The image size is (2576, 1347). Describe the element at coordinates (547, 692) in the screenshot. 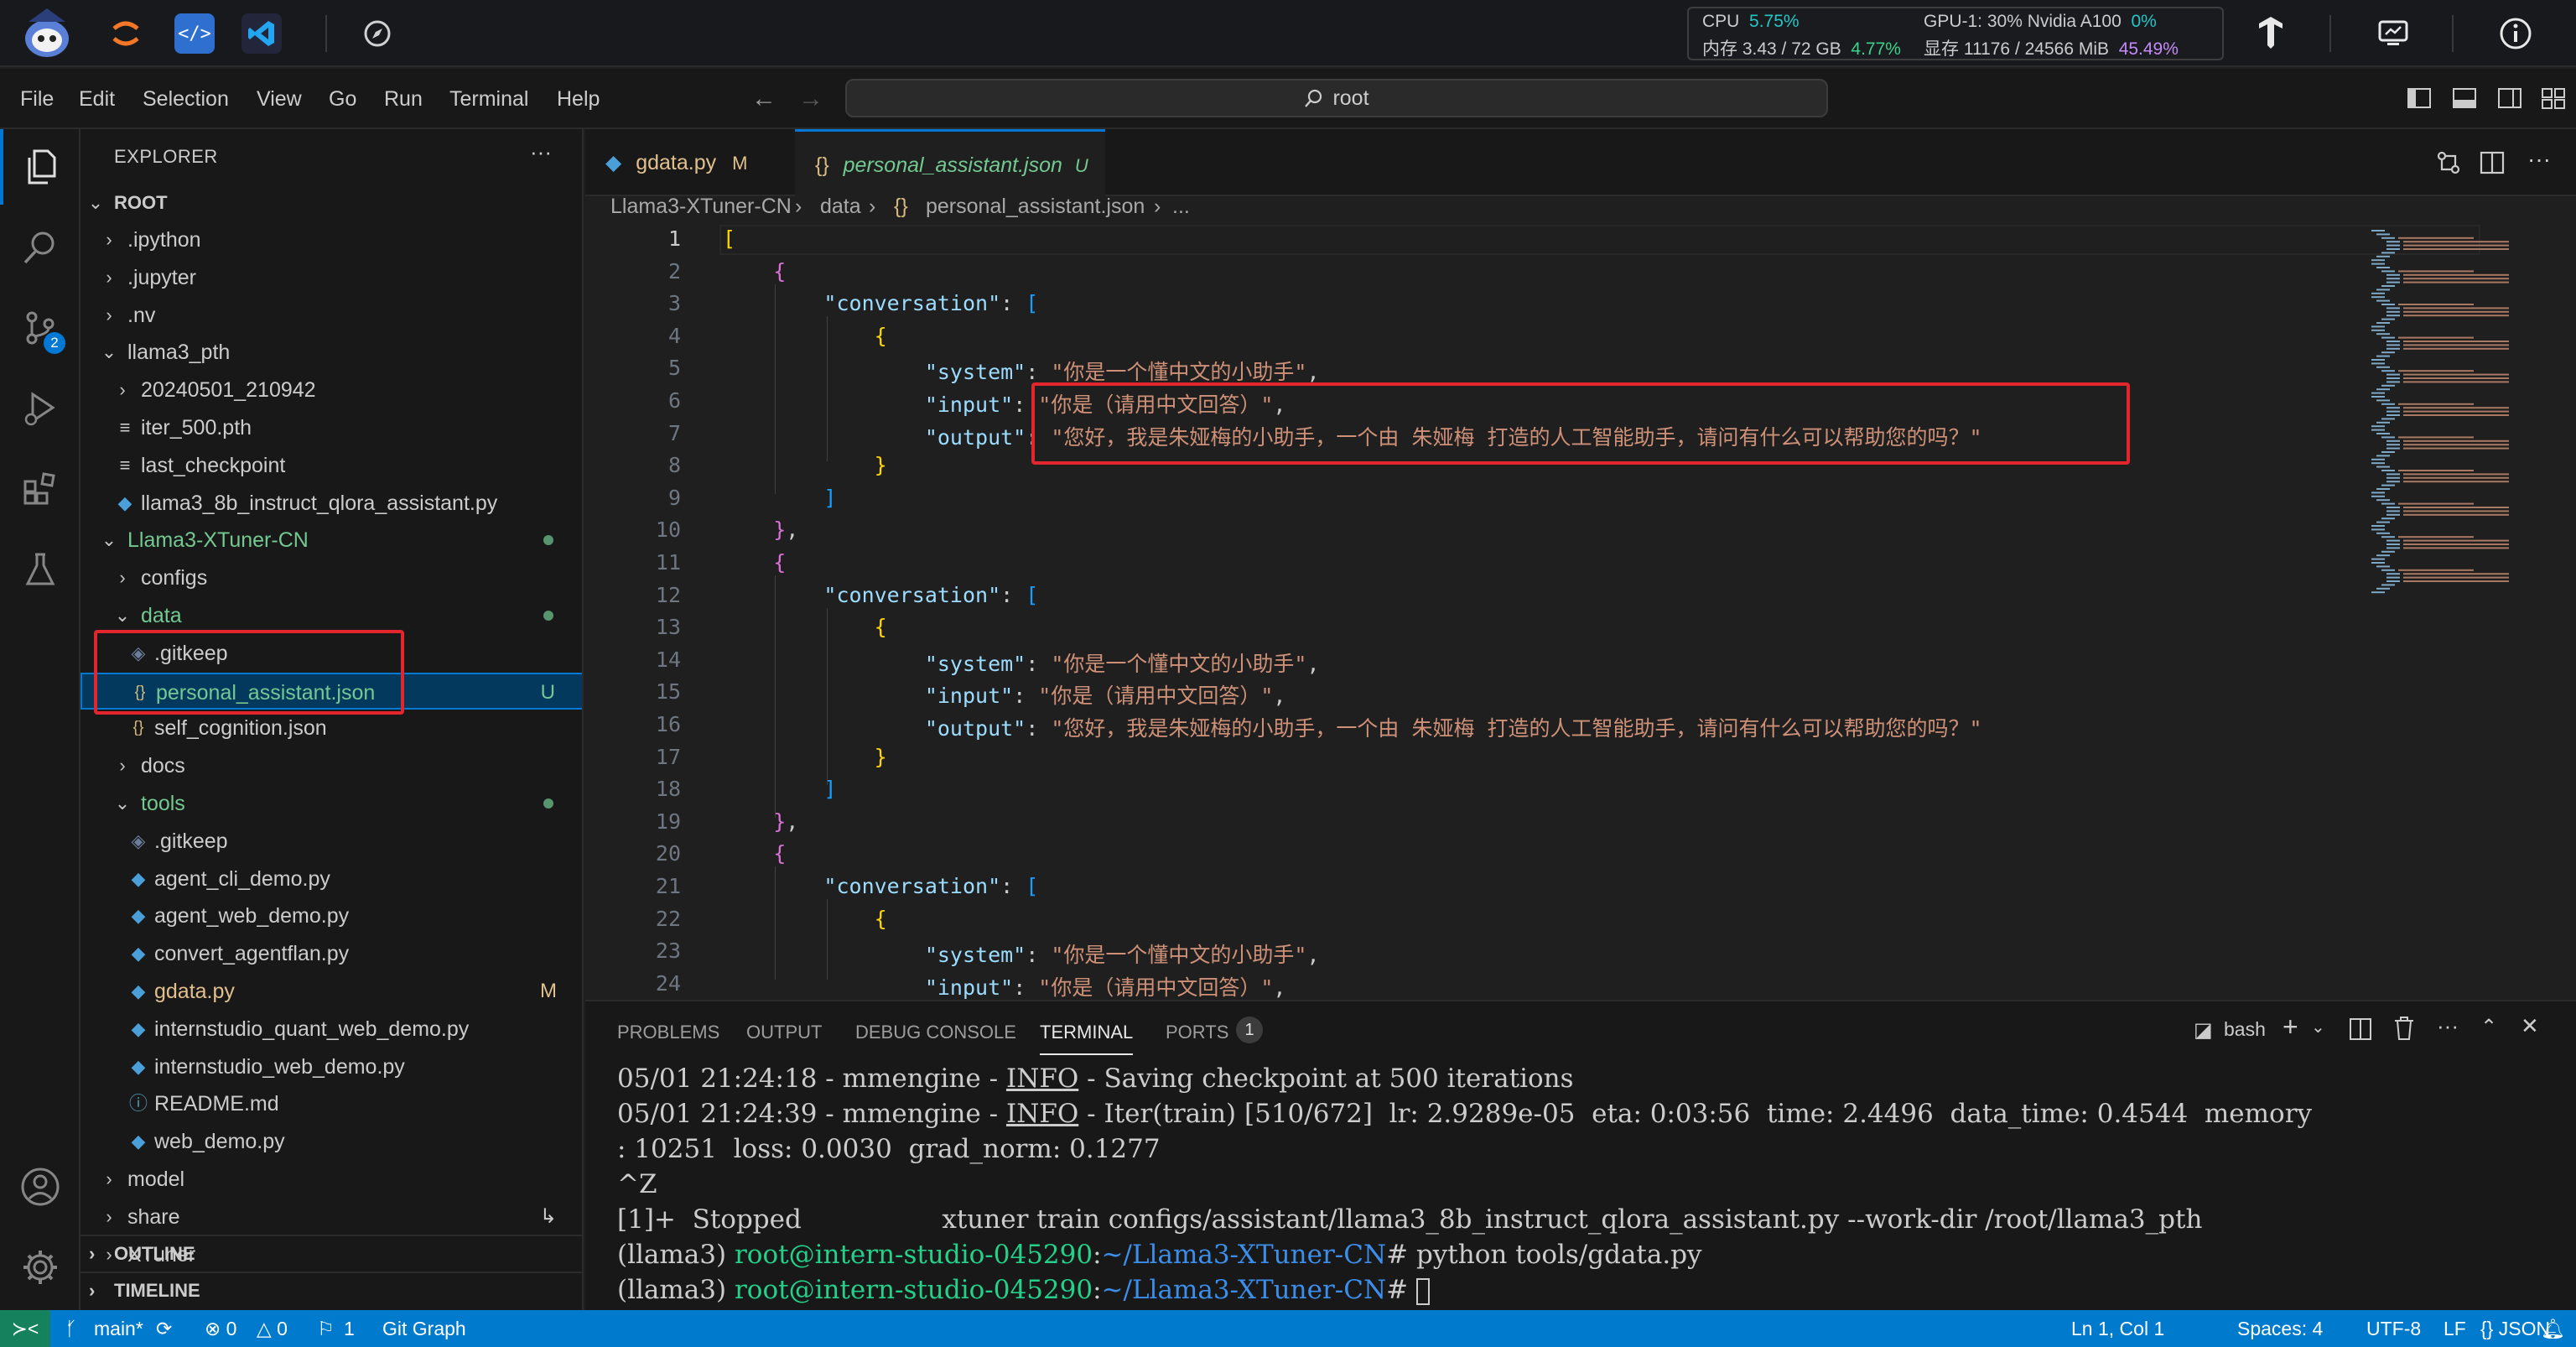

I see `git-status-badge: U` at that location.